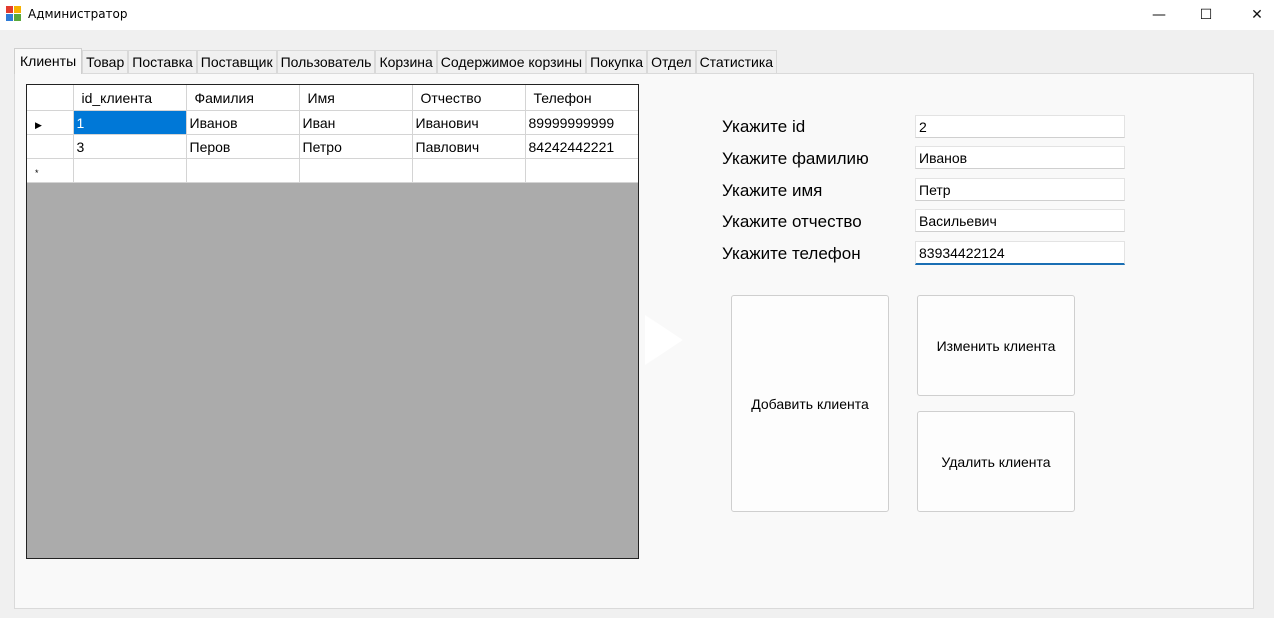 This screenshot has width=1274, height=618. Describe the element at coordinates (581, 146) in the screenshot. I see `cell-phone: 84242442221` at that location.